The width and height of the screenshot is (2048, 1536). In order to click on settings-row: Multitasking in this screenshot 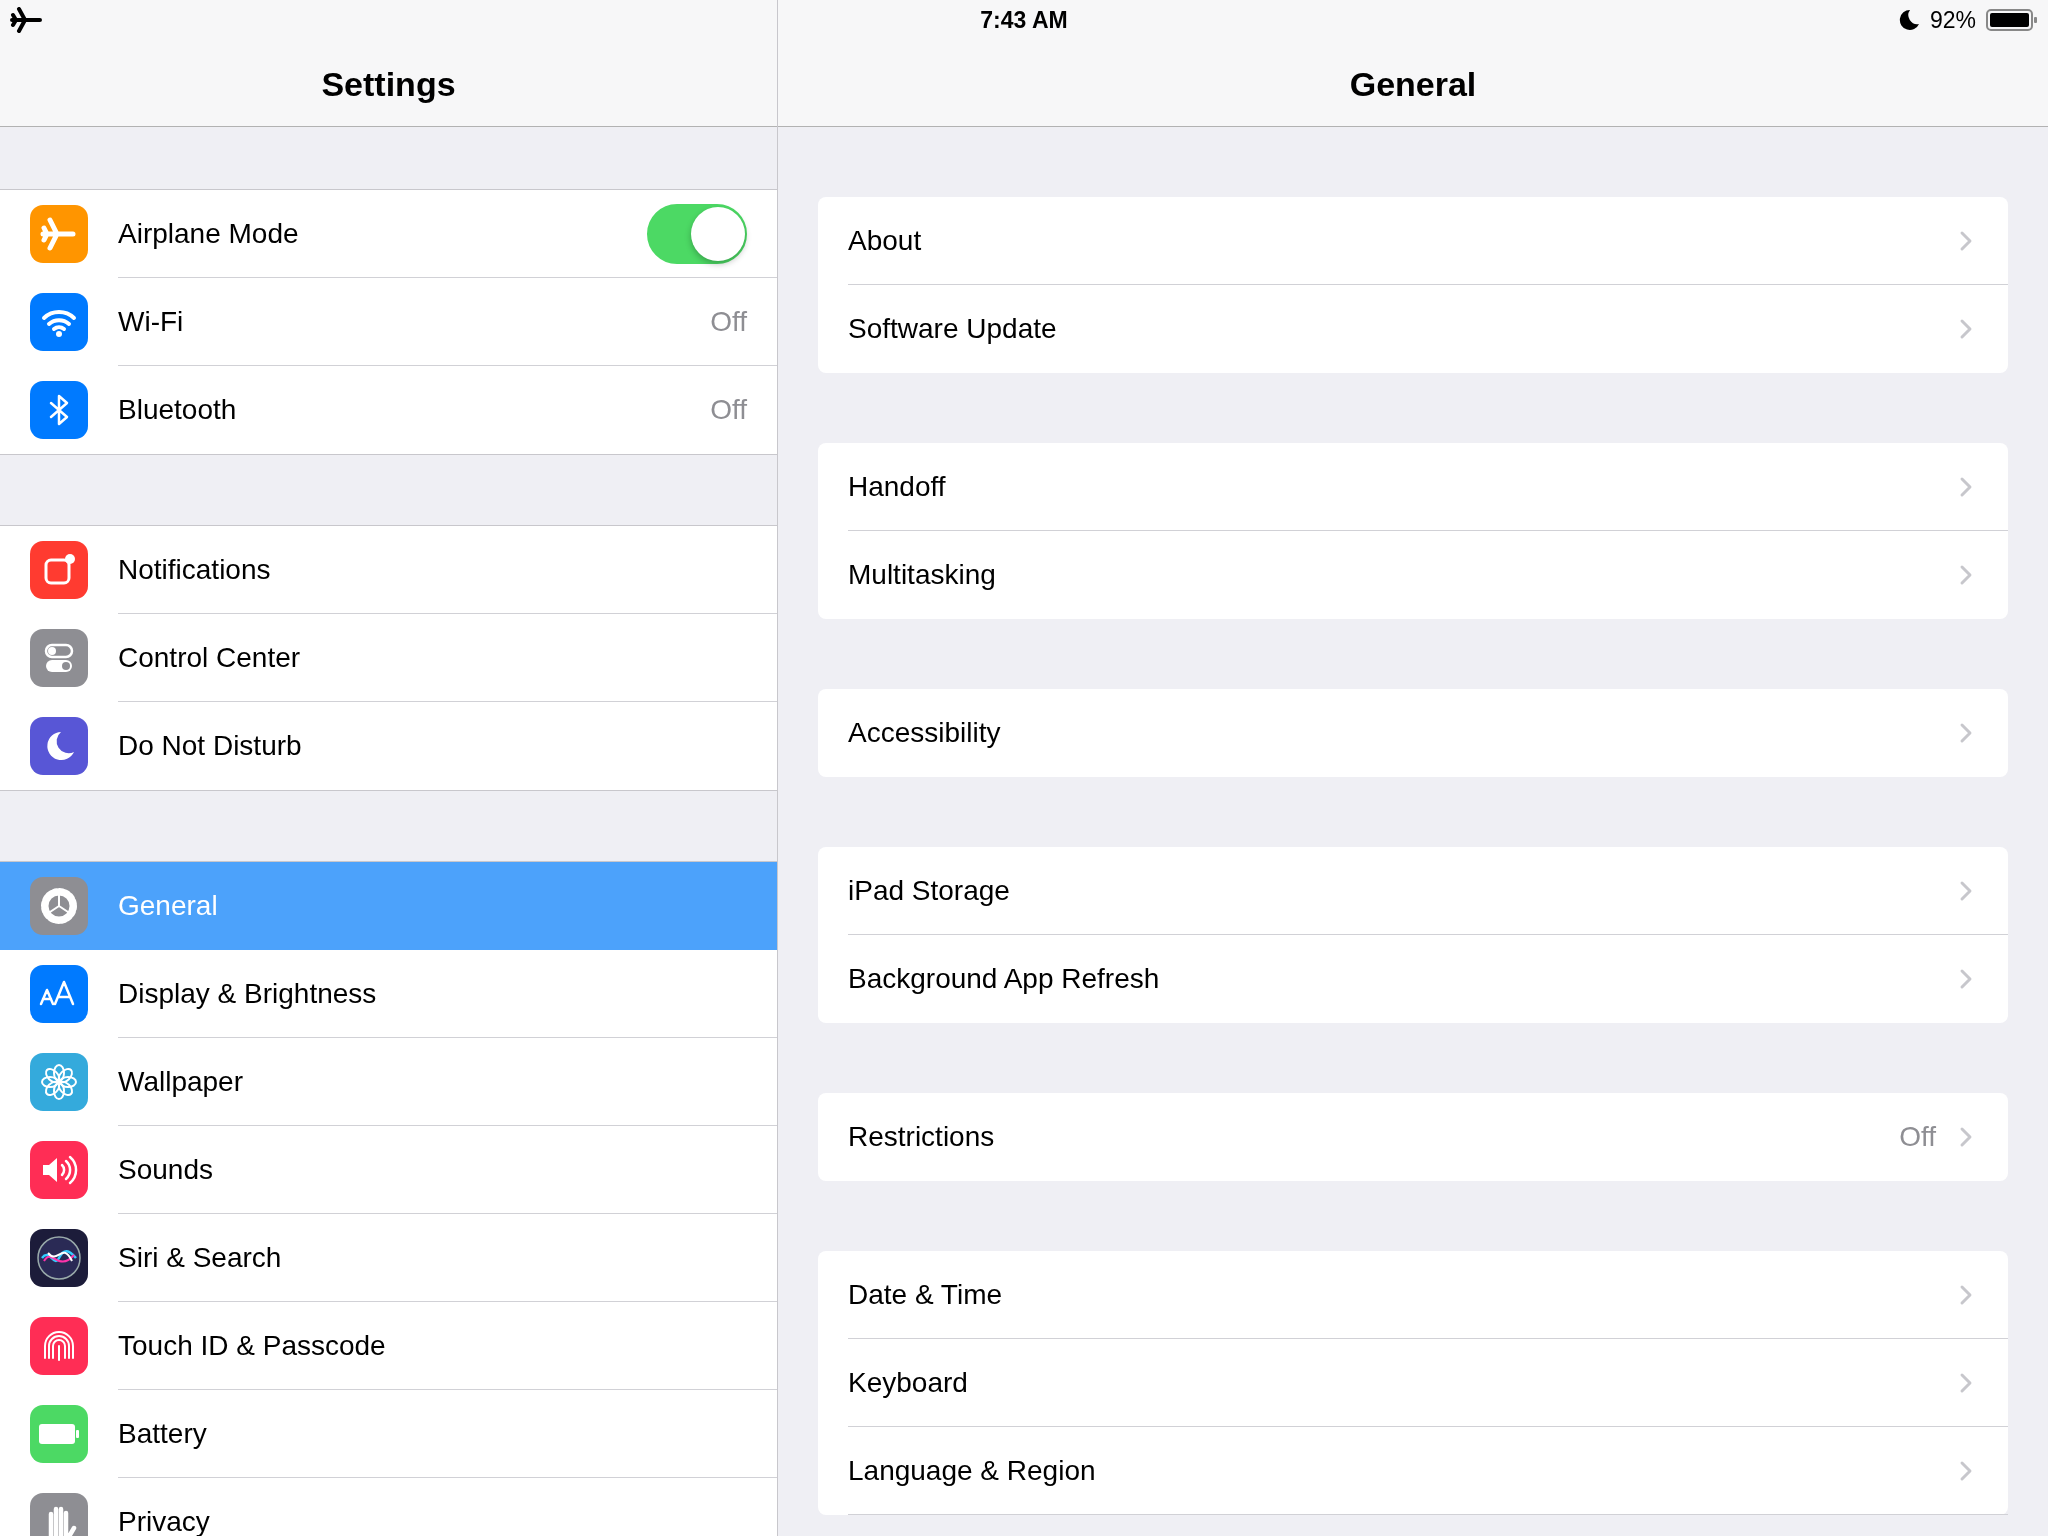, I will do `click(1413, 575)`.